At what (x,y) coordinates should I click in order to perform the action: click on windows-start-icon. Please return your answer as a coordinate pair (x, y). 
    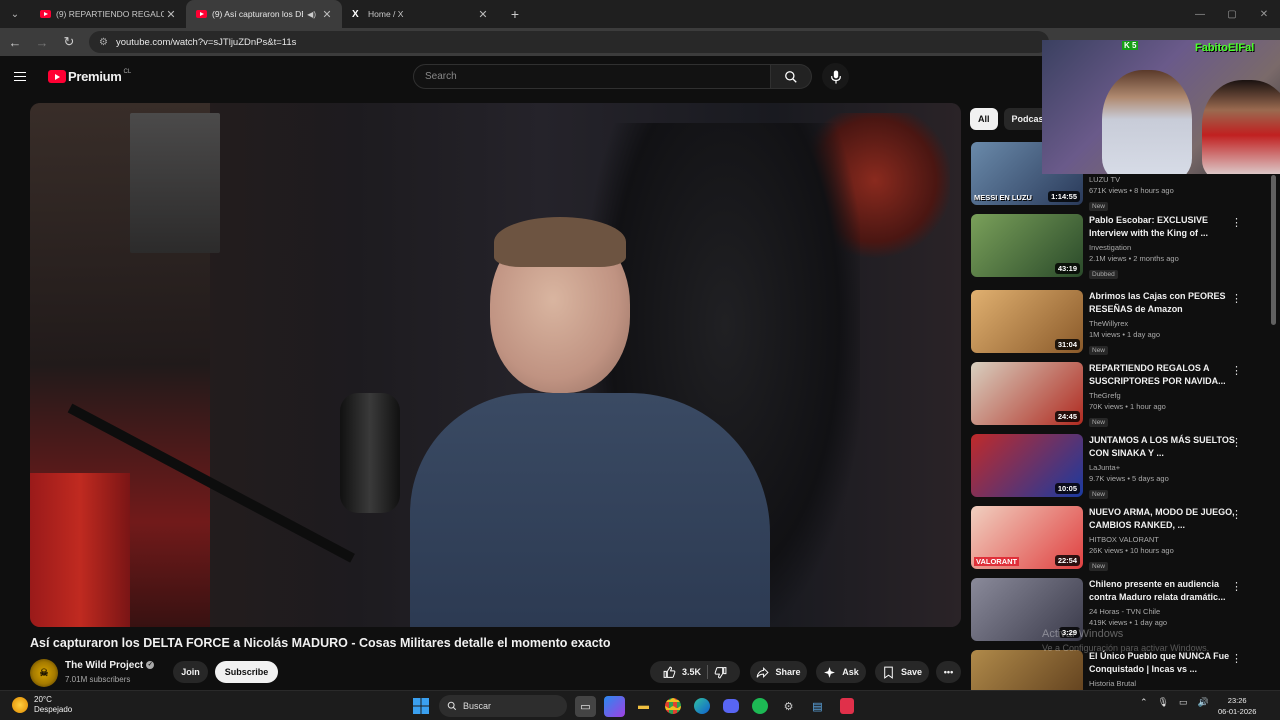
    Looking at the image, I should click on (420, 706).